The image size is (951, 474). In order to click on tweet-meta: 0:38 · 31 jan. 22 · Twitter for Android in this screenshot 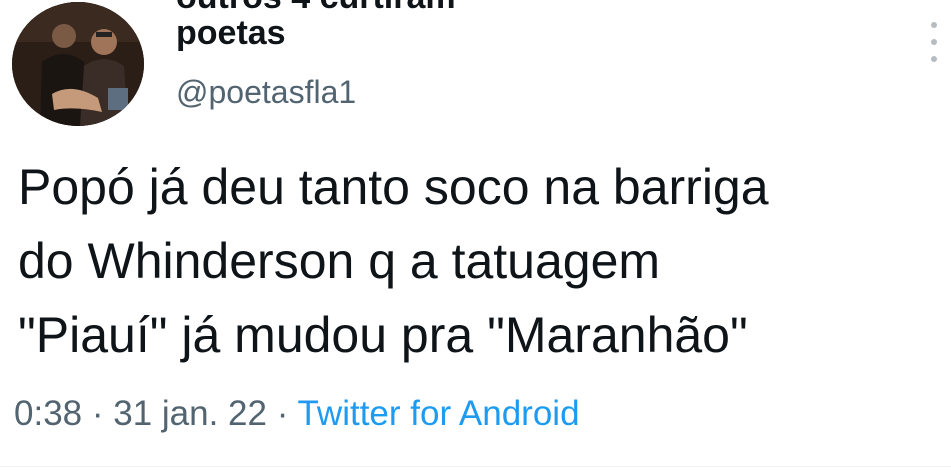, I will do `click(297, 414)`.